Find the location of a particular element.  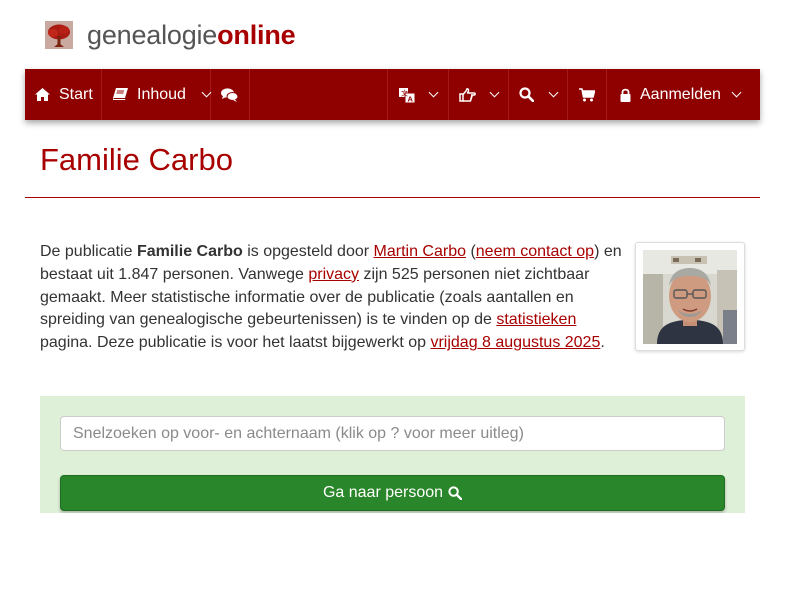

nav-aanmelden: Aanmelden is located at coordinates (683, 94).